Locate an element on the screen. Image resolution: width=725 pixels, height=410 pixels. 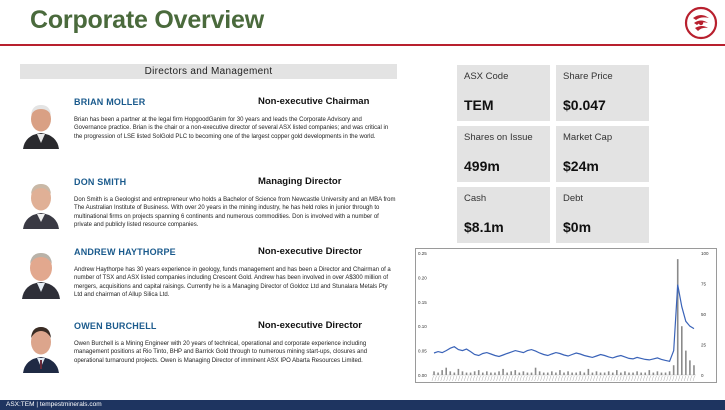
tempest-logo-icon is located at coordinates (701, 23).